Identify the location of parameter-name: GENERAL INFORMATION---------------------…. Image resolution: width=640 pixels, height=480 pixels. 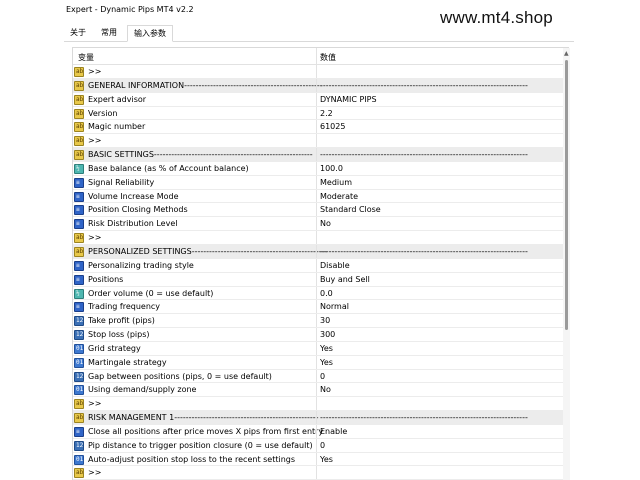
(205, 85).